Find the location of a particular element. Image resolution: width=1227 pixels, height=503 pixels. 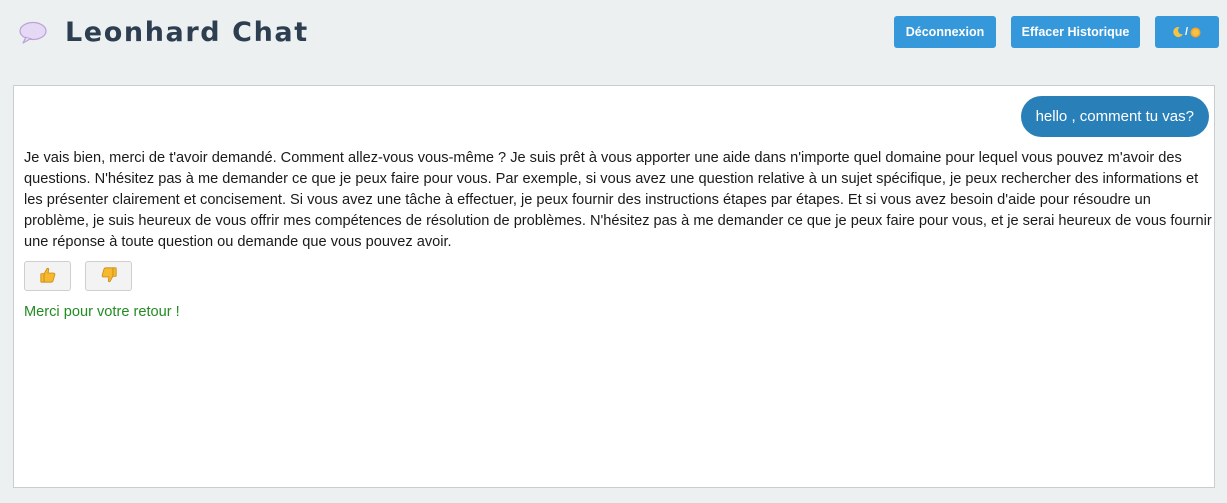

thumbs-up-icon is located at coordinates (48, 276).